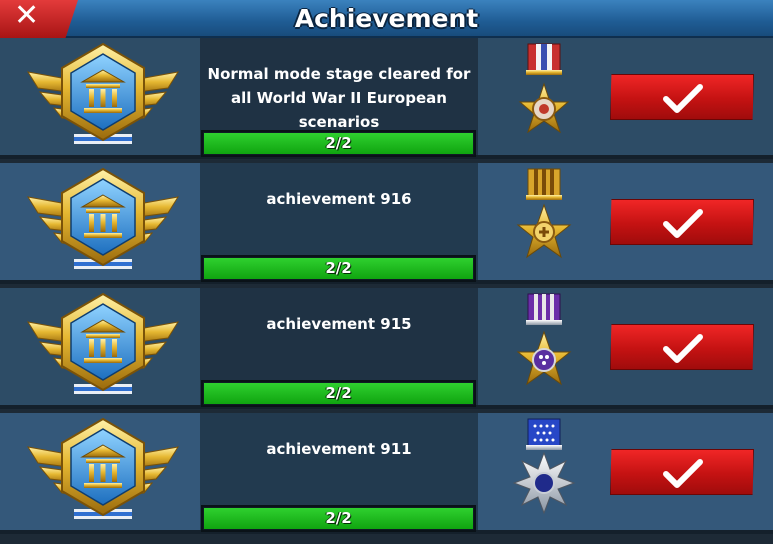  What do you see at coordinates (339, 199) in the screenshot?
I see `achievement-description: achievement 916` at bounding box center [339, 199].